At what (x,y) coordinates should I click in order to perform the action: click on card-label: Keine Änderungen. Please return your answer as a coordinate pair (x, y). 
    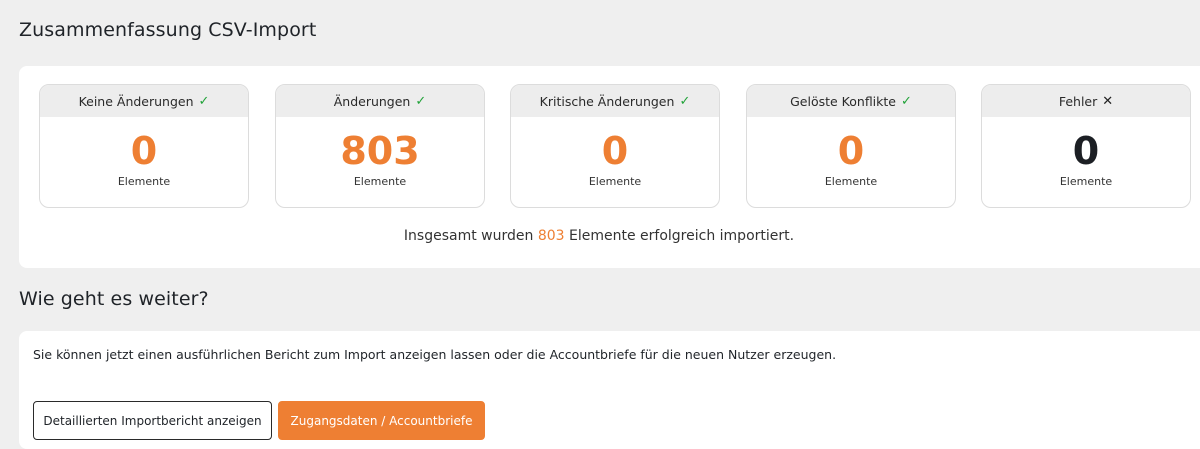
    Looking at the image, I should click on (136, 101).